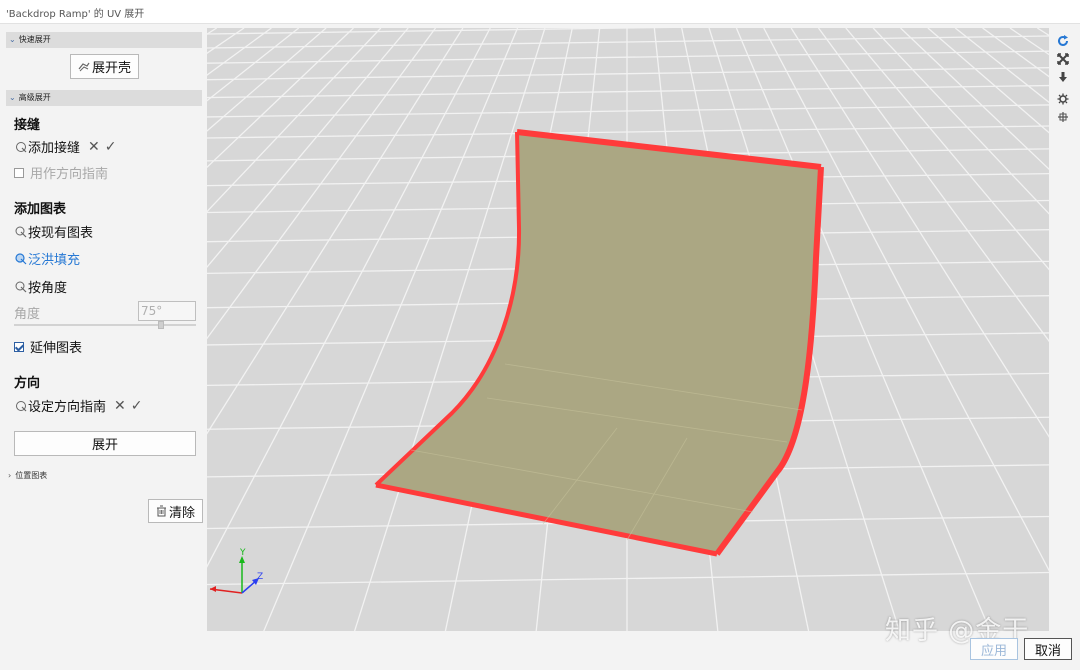  I want to click on expand-arrows-icon, so click(1063, 59).